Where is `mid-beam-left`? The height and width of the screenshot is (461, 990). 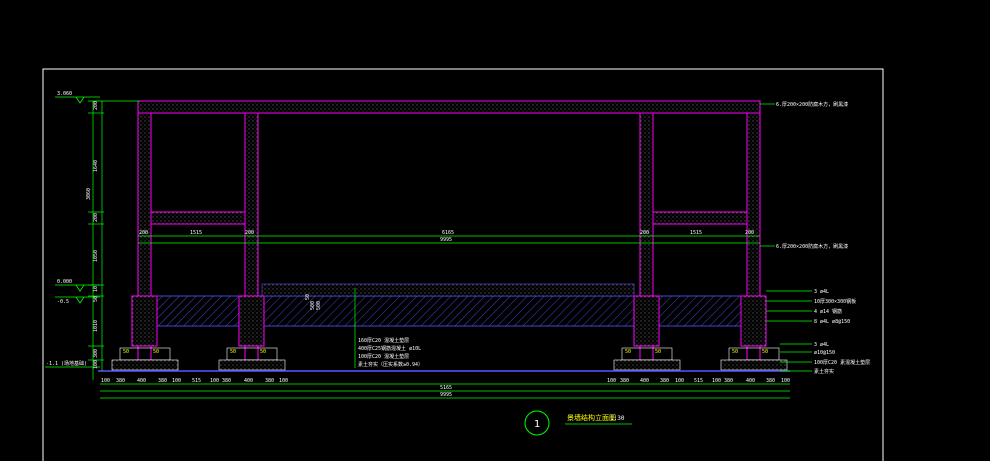
mid-beam-left is located at coordinates (198, 218).